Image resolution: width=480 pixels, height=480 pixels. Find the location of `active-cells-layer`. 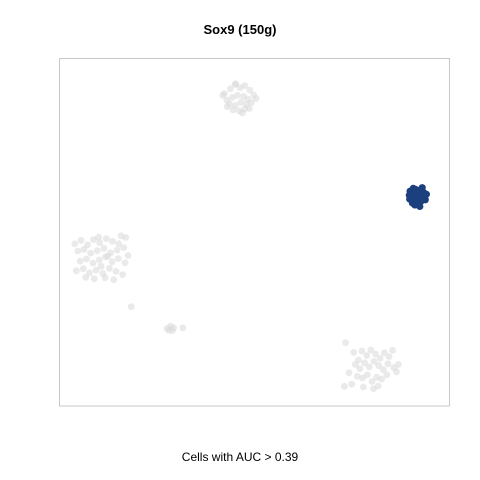

active-cells-layer is located at coordinates (417, 197).